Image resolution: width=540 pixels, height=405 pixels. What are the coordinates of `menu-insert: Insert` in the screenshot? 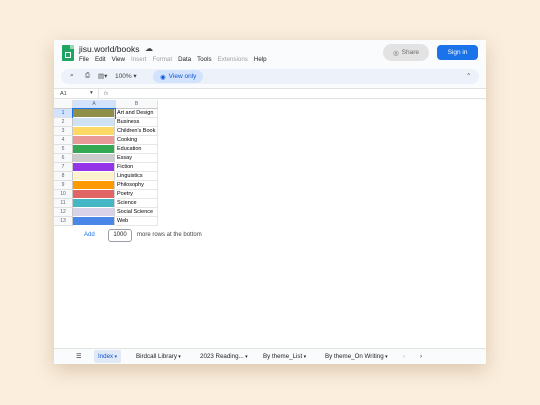 It's located at (138, 59).